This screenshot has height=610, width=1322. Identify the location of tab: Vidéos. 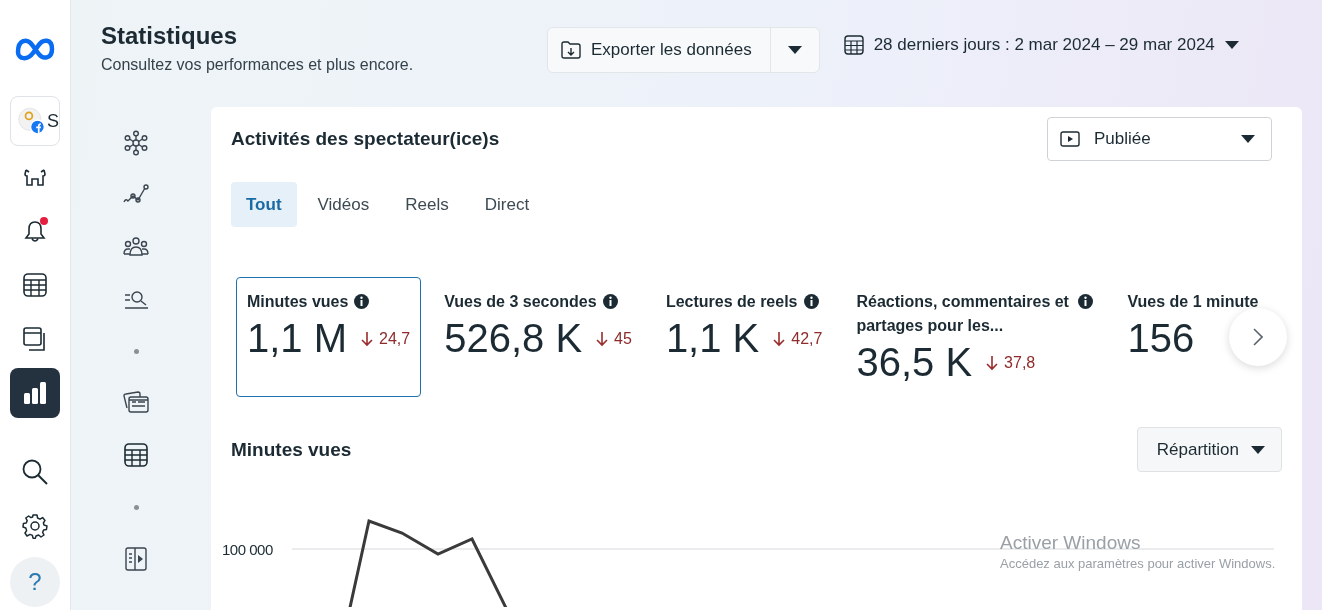
(343, 204).